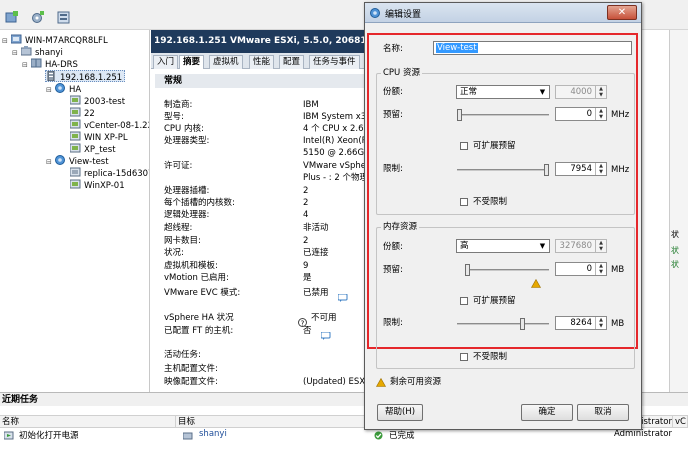 The width and height of the screenshot is (688, 459). Describe the element at coordinates (85, 76) in the screenshot. I see `tree-node-host: 192.168.1.251` at that location.